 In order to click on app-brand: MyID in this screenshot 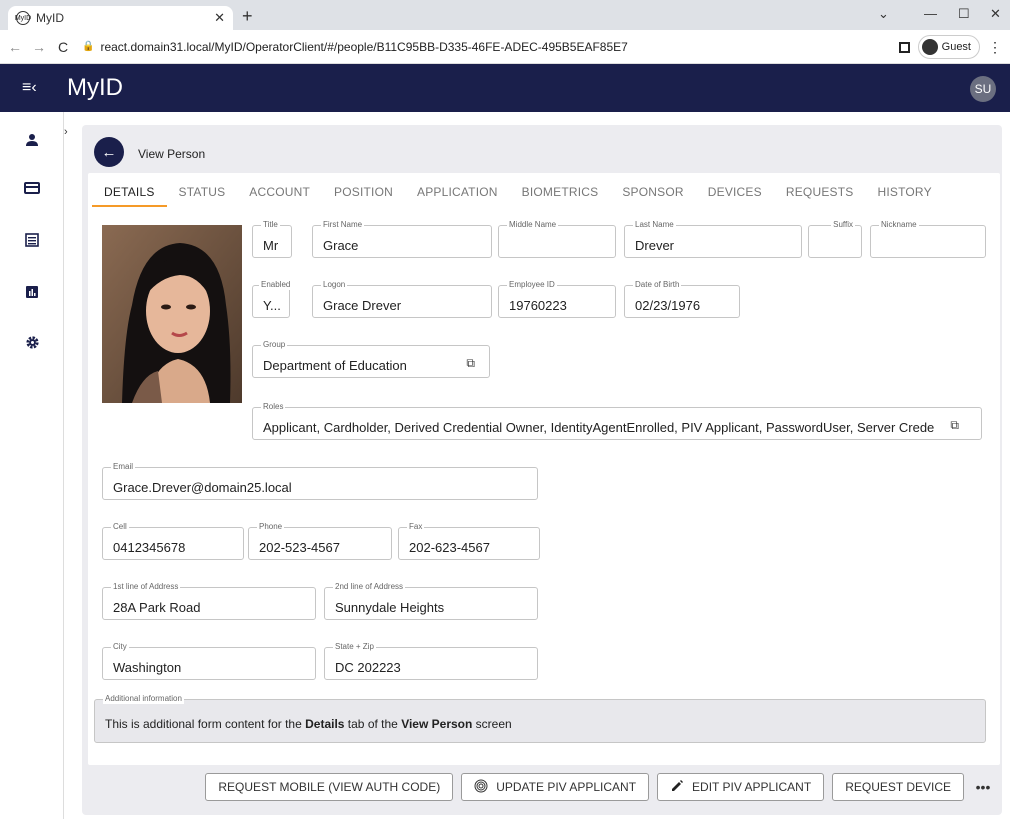, I will do `click(95, 87)`.